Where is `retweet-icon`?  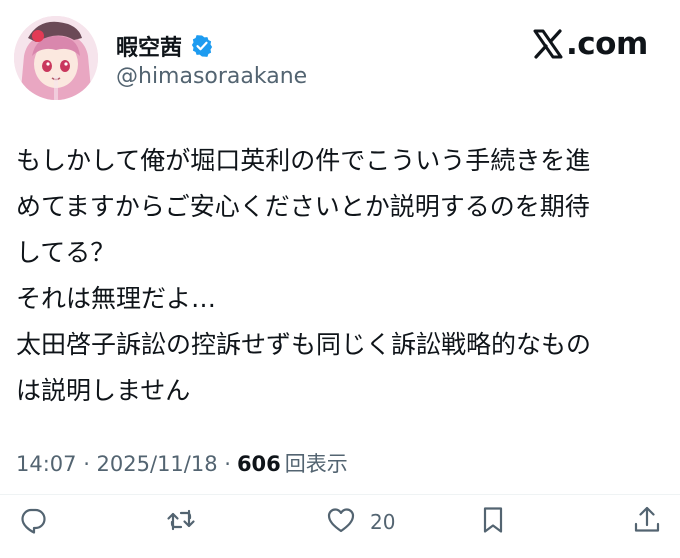
retweet-icon is located at coordinates (181, 522).